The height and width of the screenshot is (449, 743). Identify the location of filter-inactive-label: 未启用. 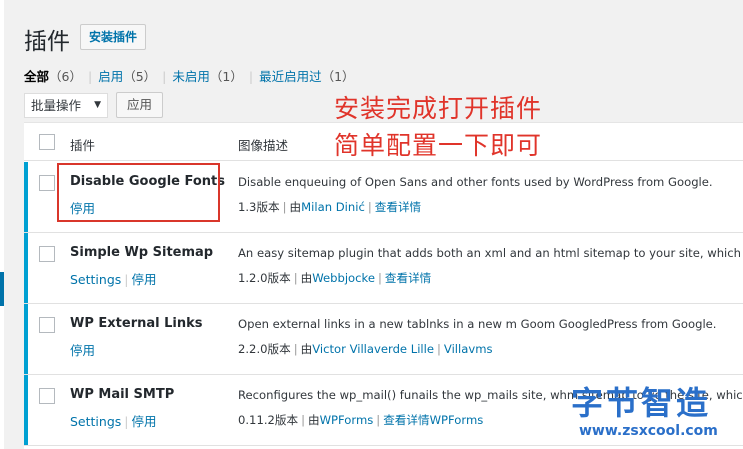
(191, 76).